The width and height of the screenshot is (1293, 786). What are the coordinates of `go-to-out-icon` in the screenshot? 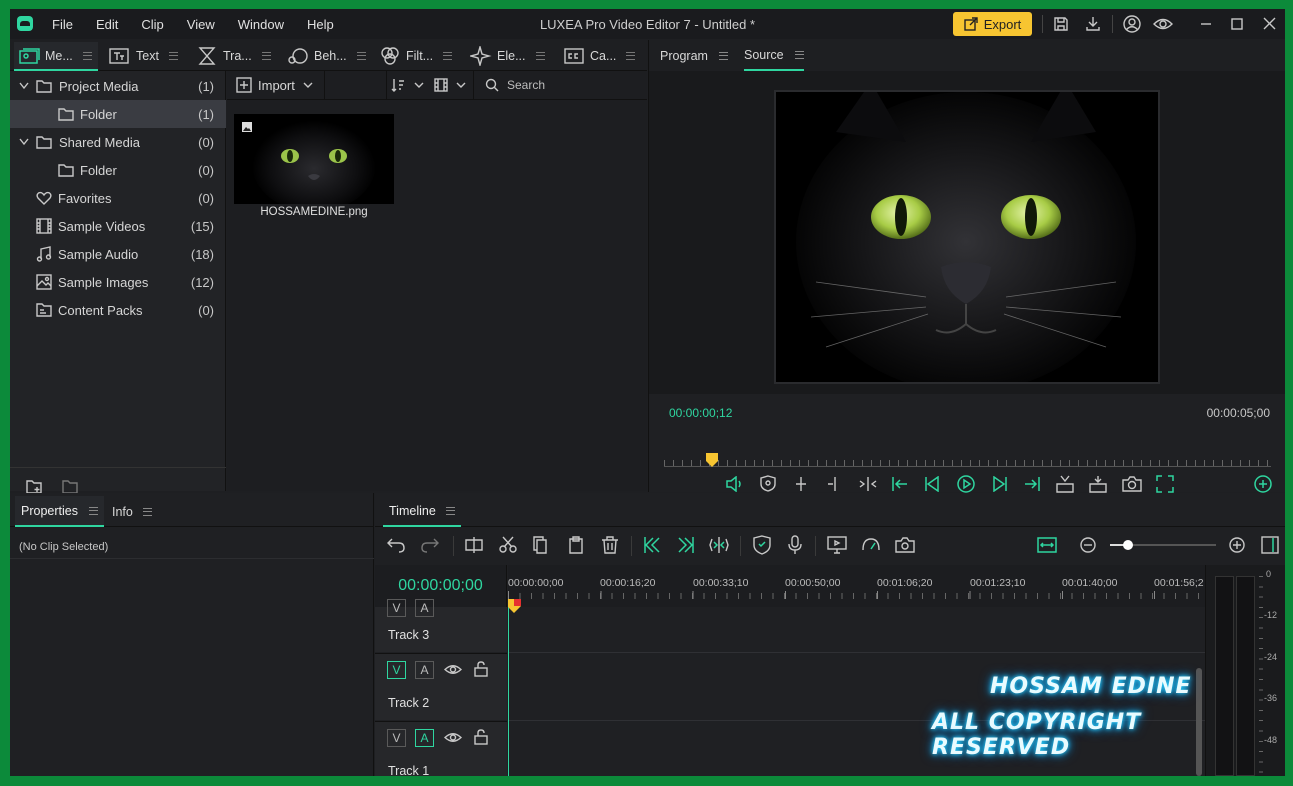 It's located at (1032, 484).